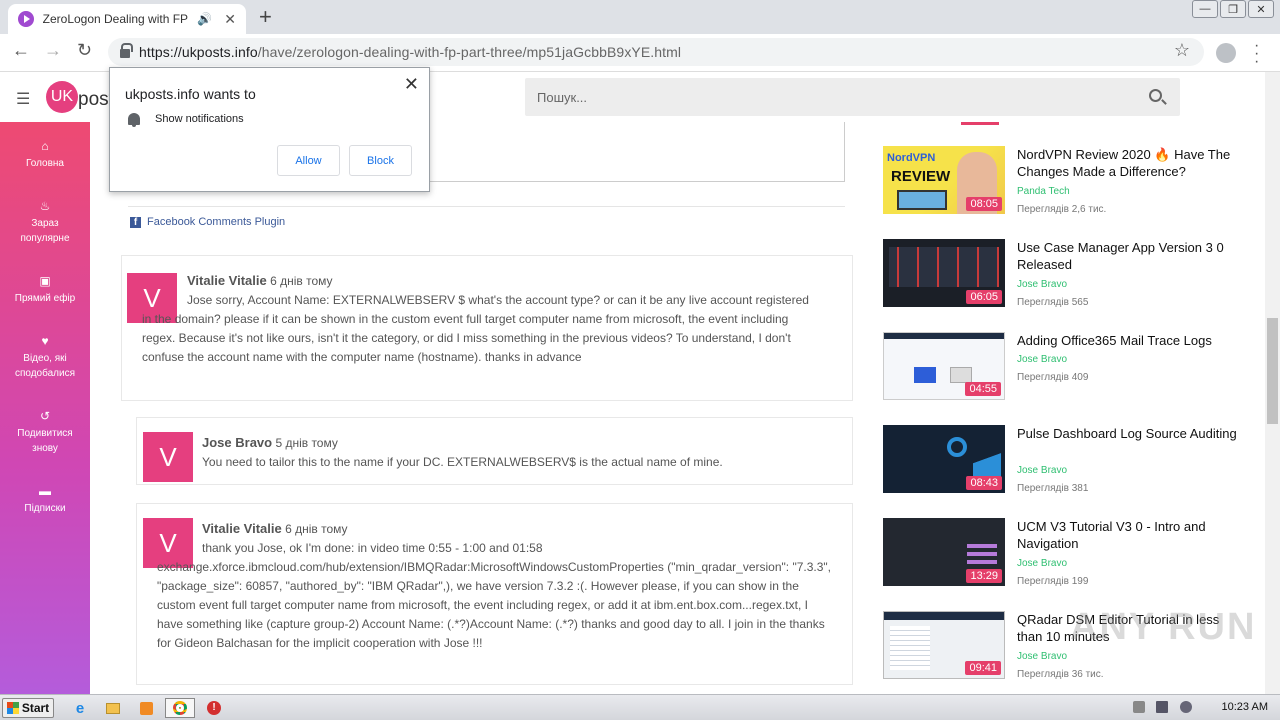 The width and height of the screenshot is (1280, 720). What do you see at coordinates (1162, 707) in the screenshot?
I see `tray-network-icon` at bounding box center [1162, 707].